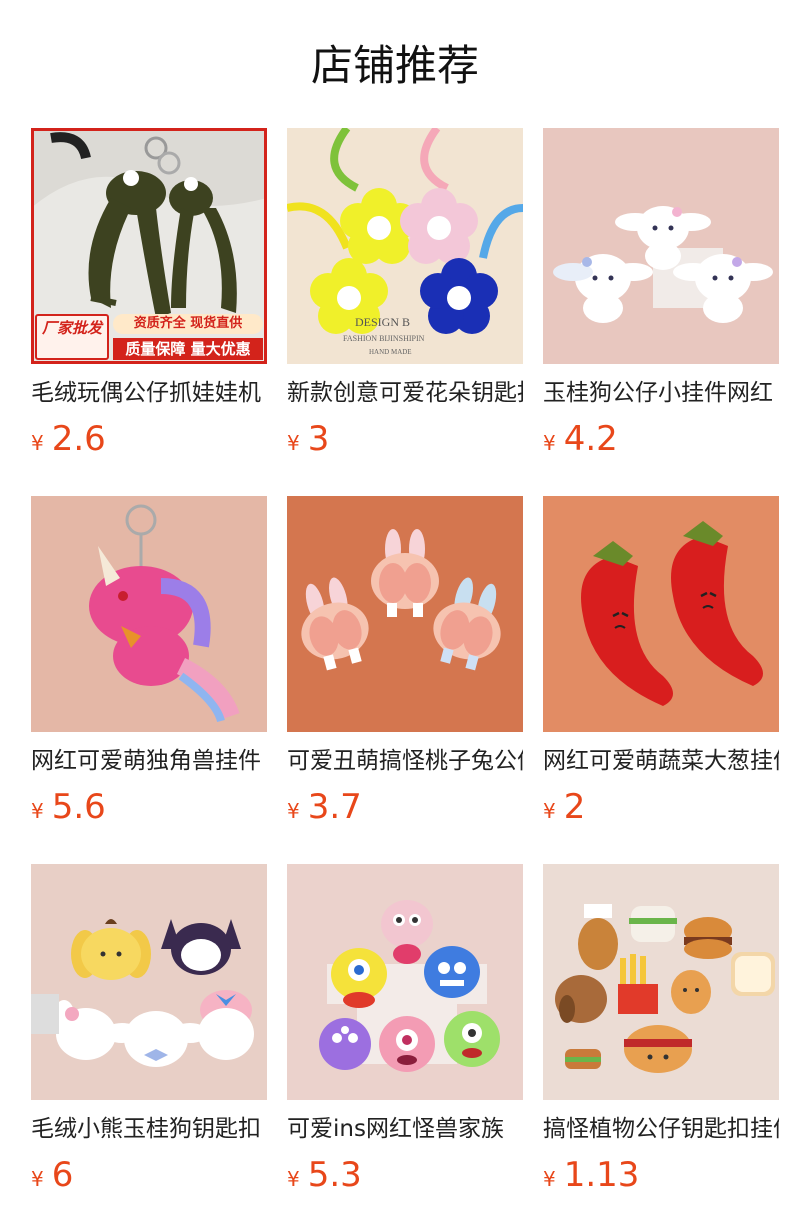 Image resolution: width=790 pixels, height=1232 pixels. I want to click on price-value: 1.13, so click(601, 1175).